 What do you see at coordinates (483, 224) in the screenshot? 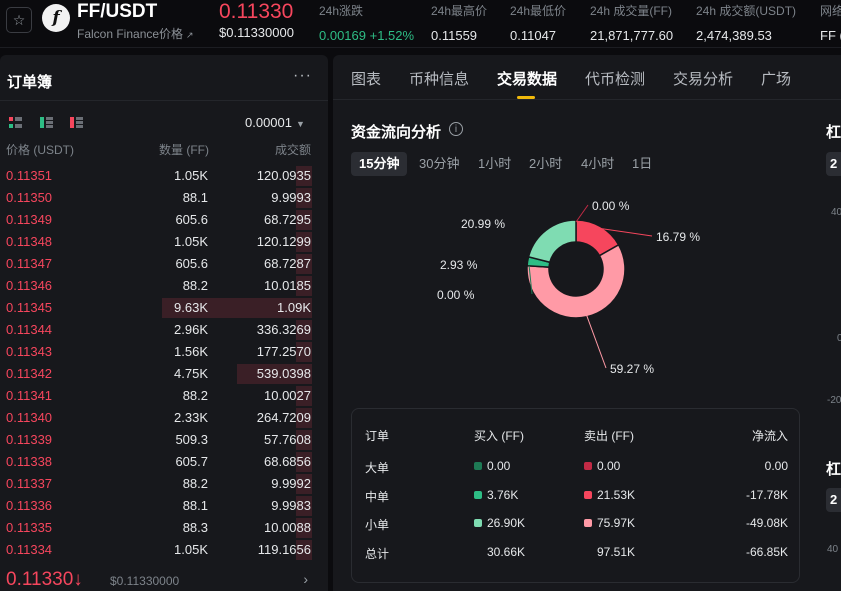
I see `label-buy-small: 20.99 %` at bounding box center [483, 224].